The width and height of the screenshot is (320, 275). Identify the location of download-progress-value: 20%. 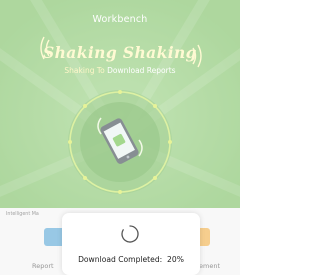
(175, 259).